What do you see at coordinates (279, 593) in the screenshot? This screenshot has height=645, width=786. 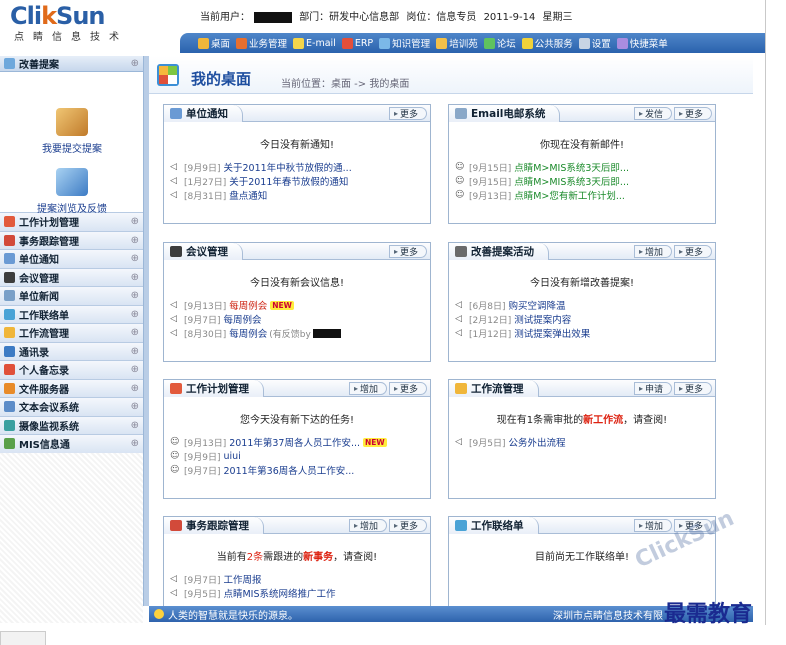 I see `item-link: 点睛MIS系统网络推广工作` at bounding box center [279, 593].